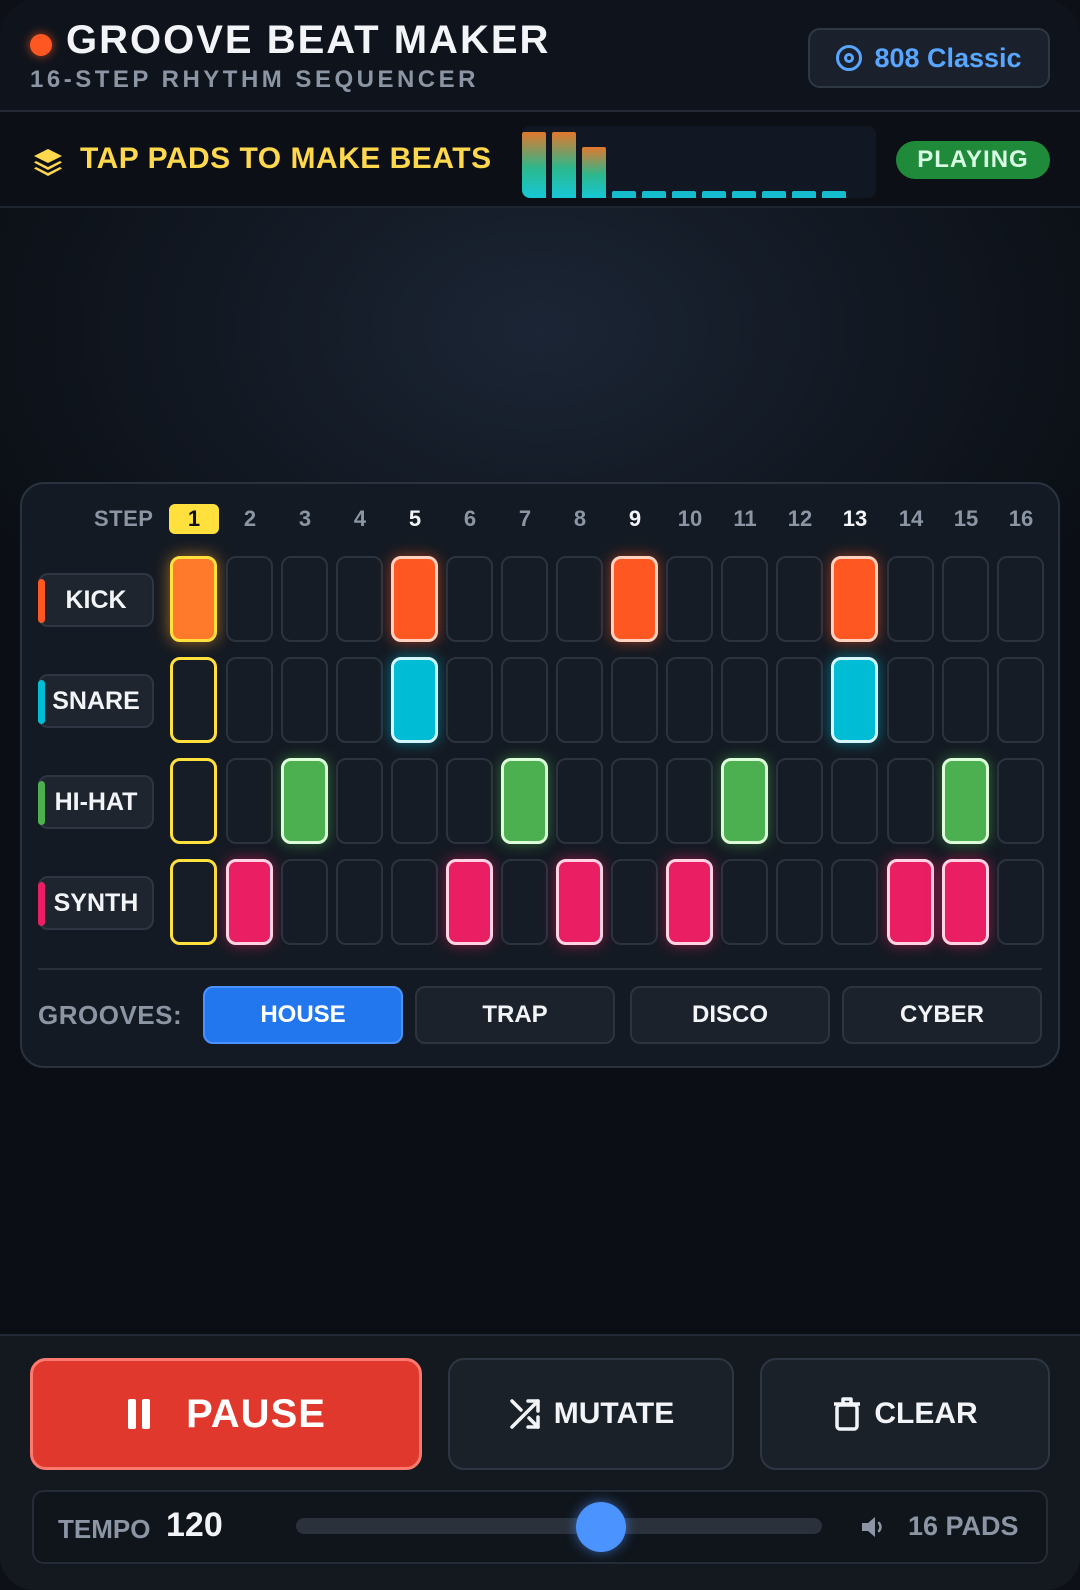 The height and width of the screenshot is (1590, 1080). Describe the element at coordinates (308, 40) in the screenshot. I see `app-title: GROOVE BEAT MAKER` at that location.